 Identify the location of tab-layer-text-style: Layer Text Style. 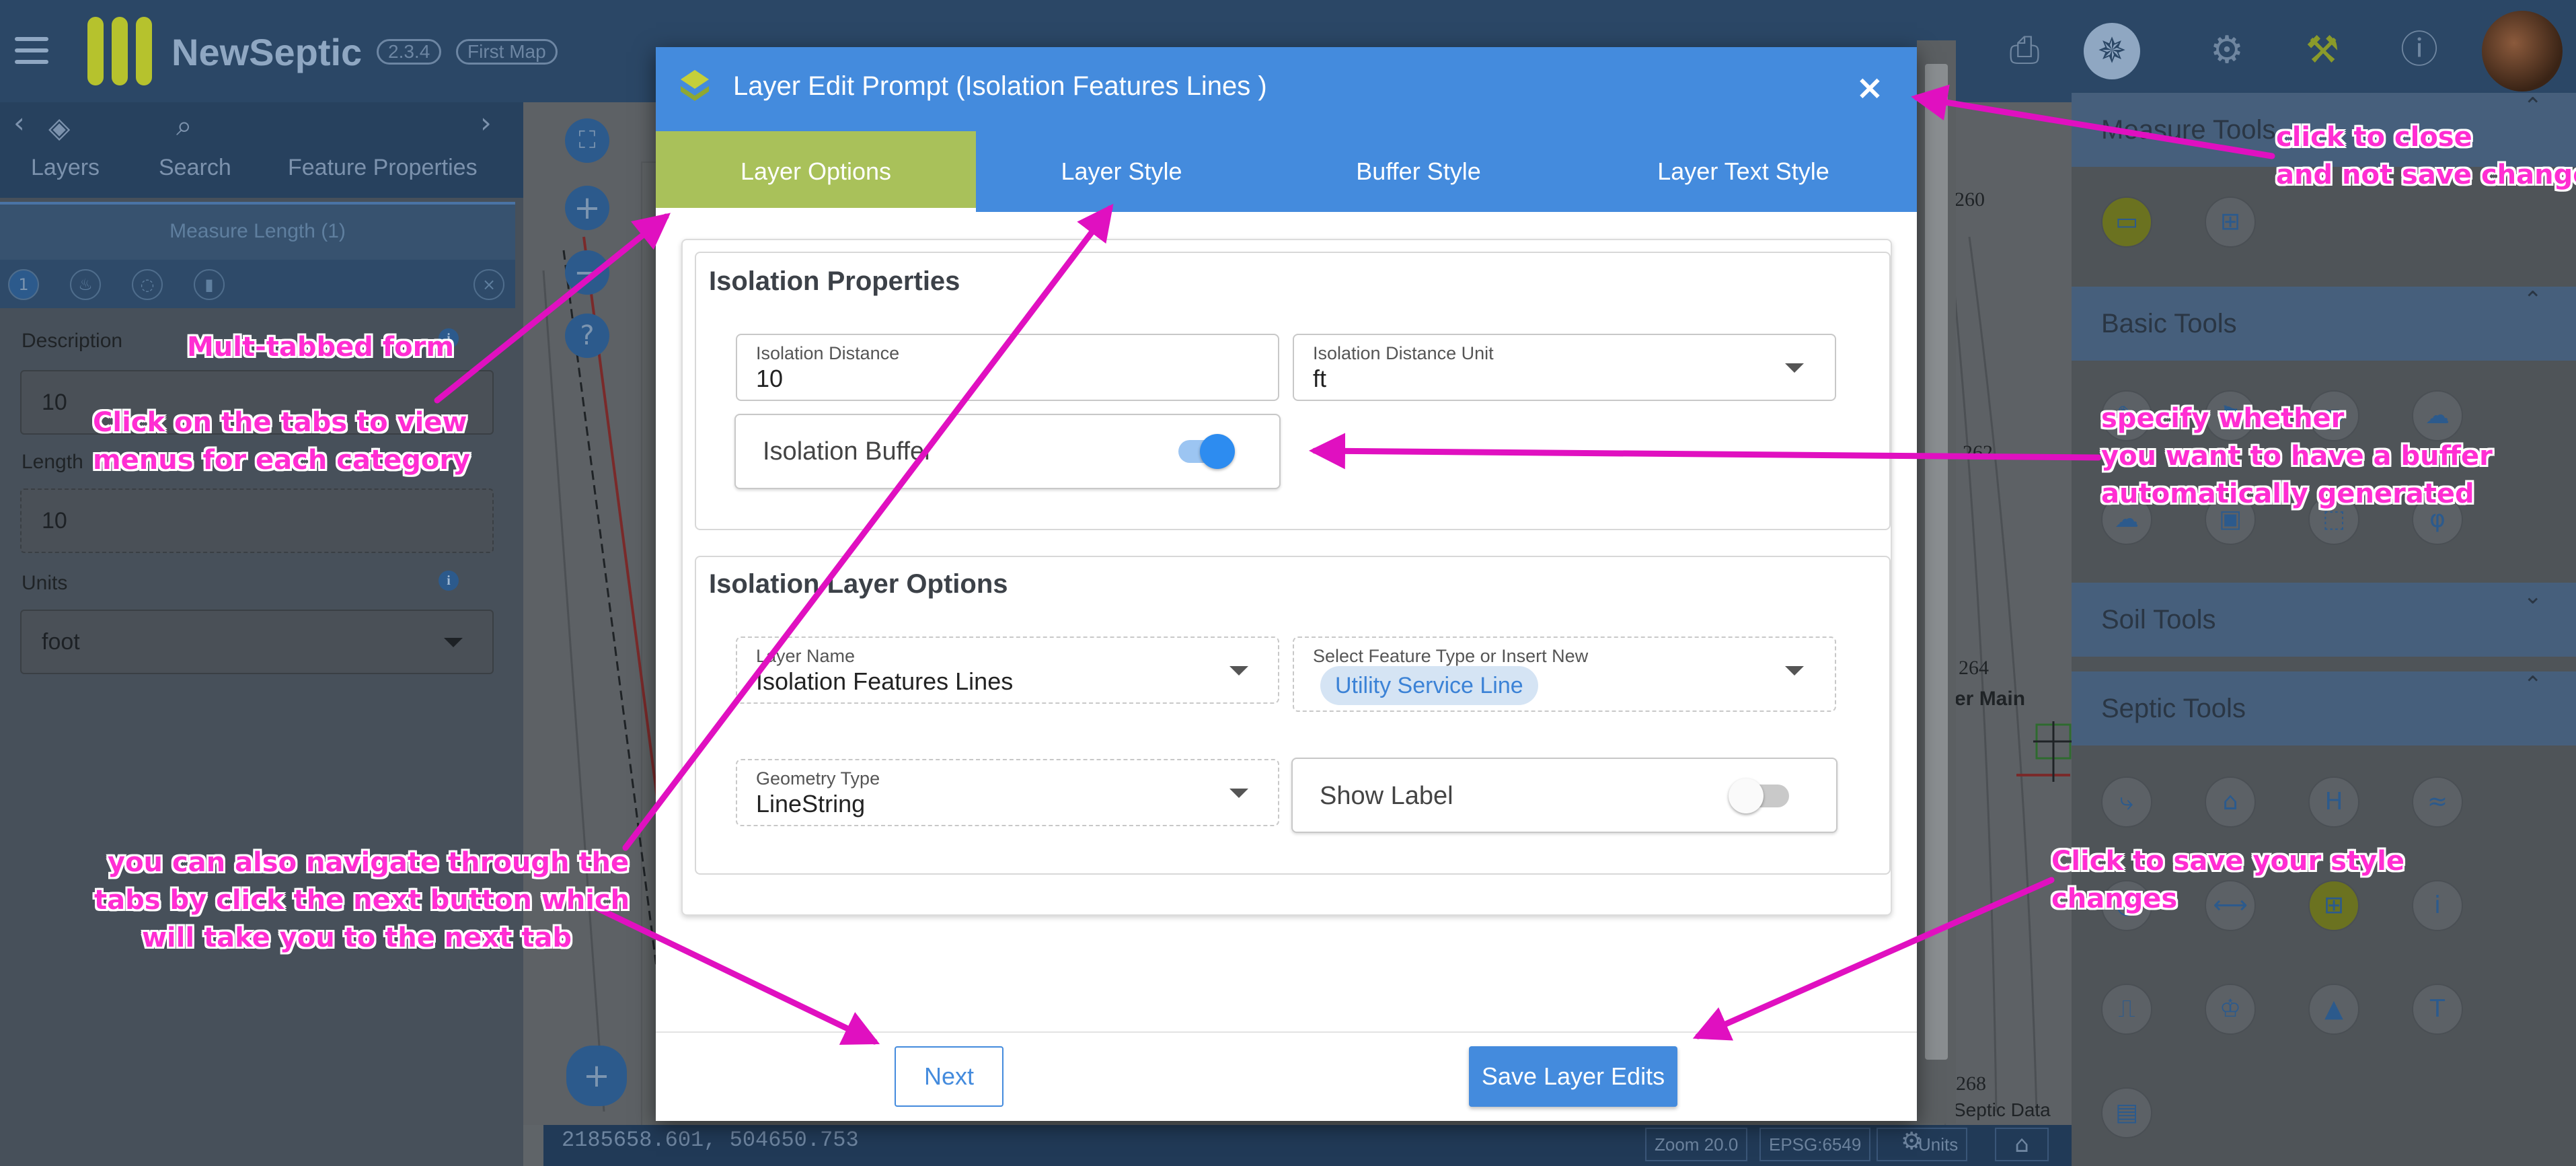
(1743, 171).